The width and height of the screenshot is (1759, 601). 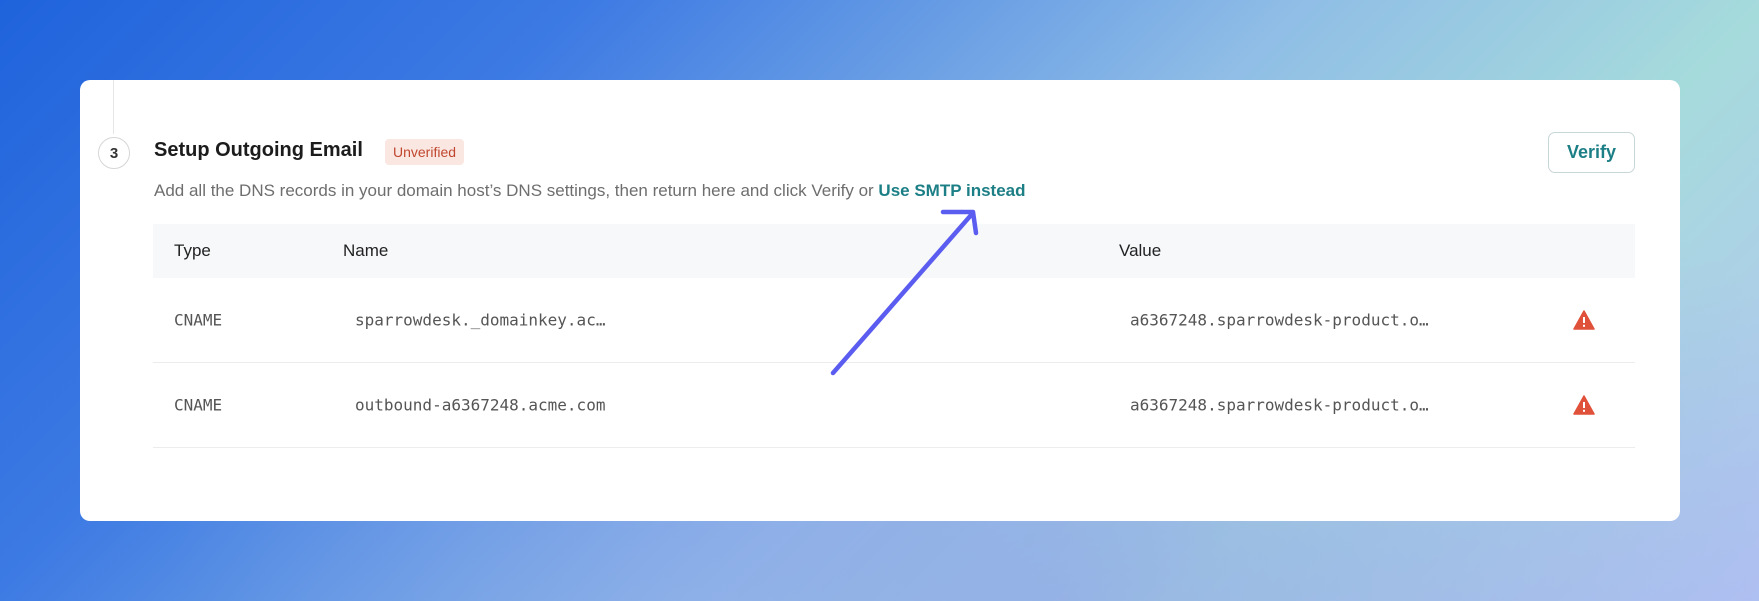 I want to click on use-smtp-link: Use SMTP instead, so click(x=951, y=190).